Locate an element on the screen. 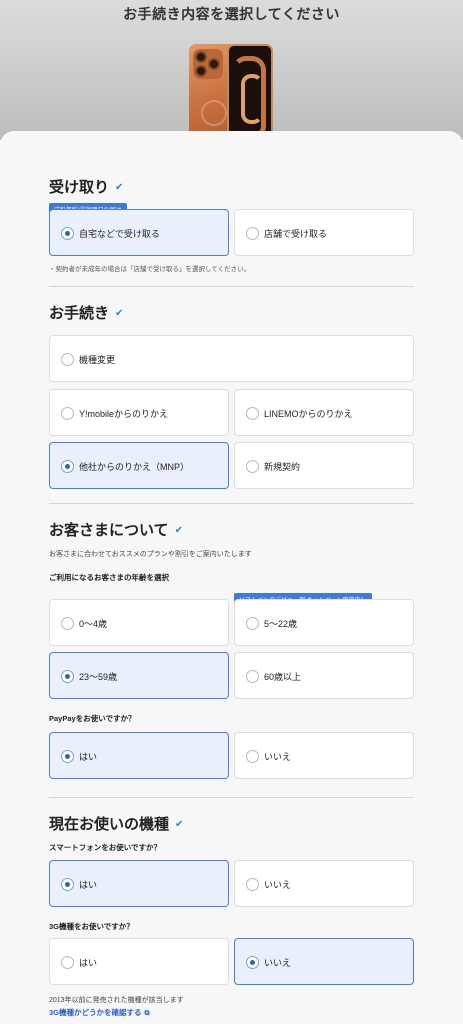 This screenshot has height=1024, width=463. option-paypay-no: いいえ is located at coordinates (324, 755).